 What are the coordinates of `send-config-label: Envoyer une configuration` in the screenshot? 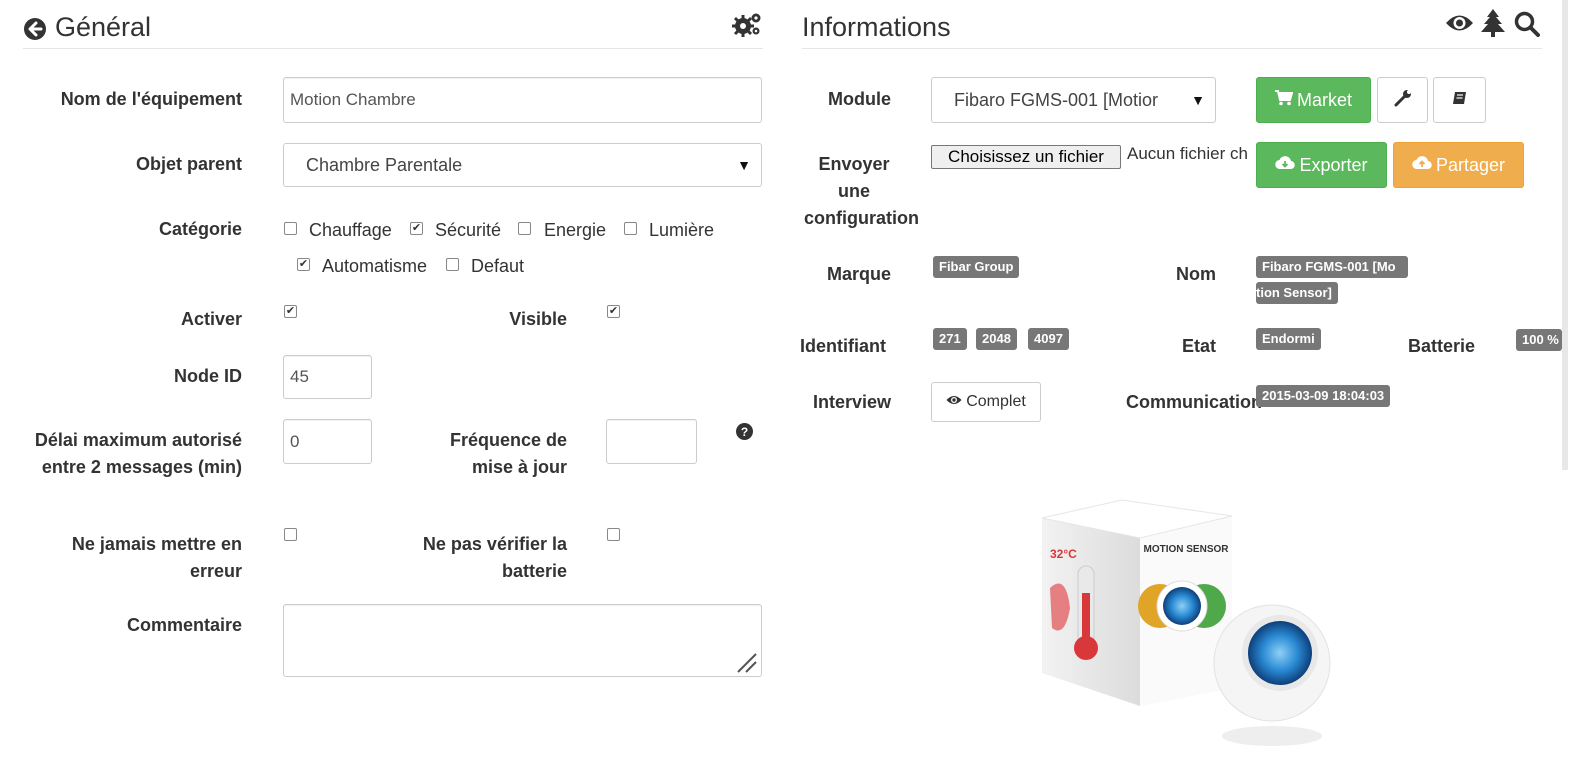 It's located at (859, 191).